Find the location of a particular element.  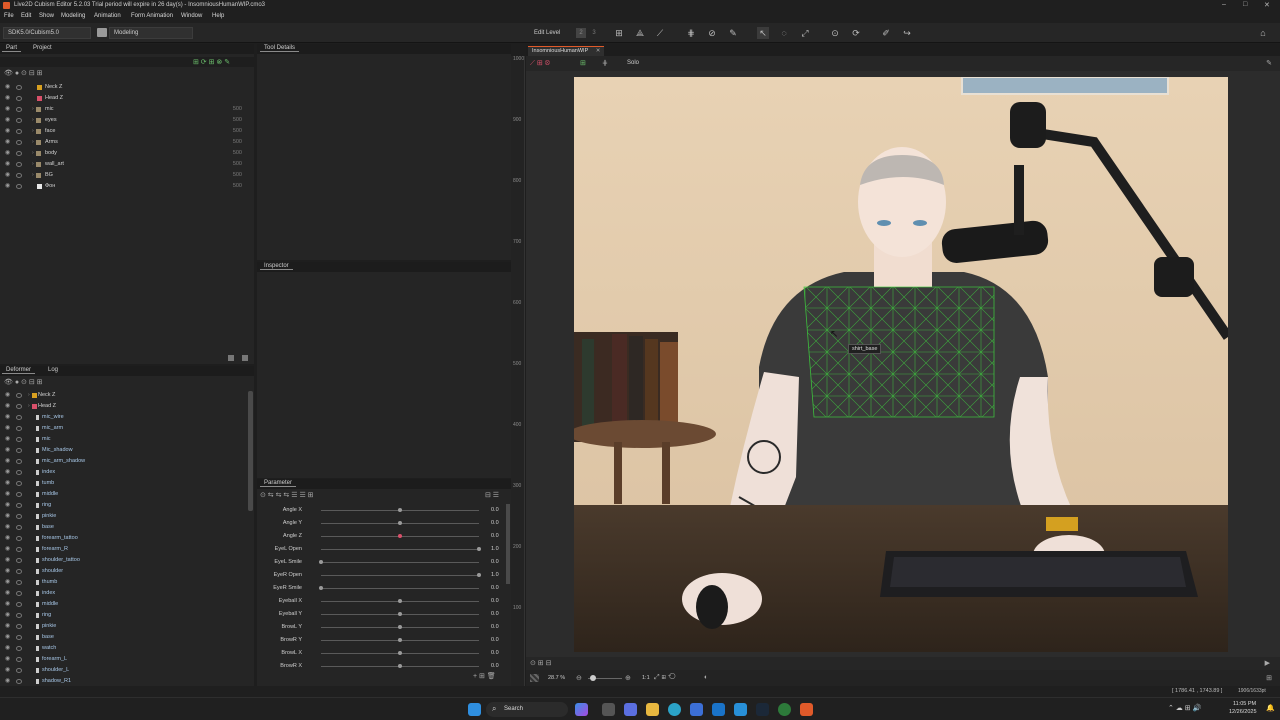

deformer-row: ◉ forearm_L is located at coordinates (124, 660).